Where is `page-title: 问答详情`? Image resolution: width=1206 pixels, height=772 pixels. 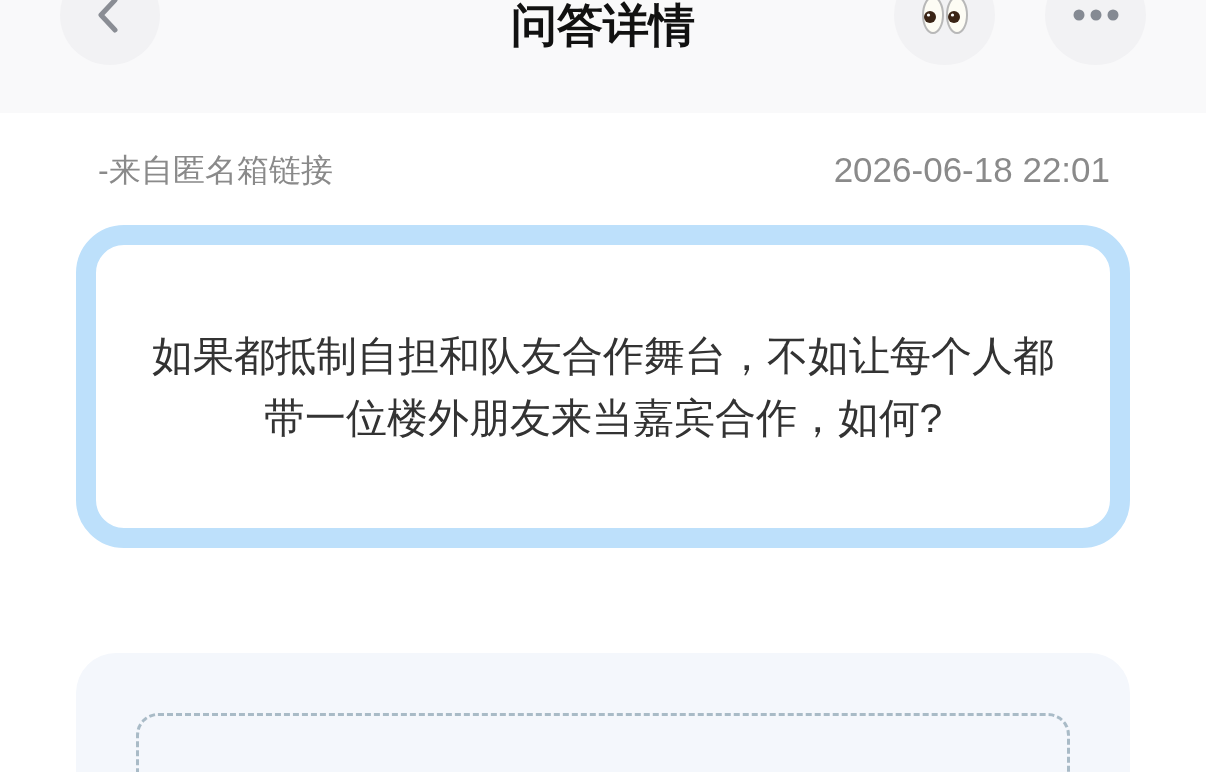
page-title: 问答详情 is located at coordinates (603, 25).